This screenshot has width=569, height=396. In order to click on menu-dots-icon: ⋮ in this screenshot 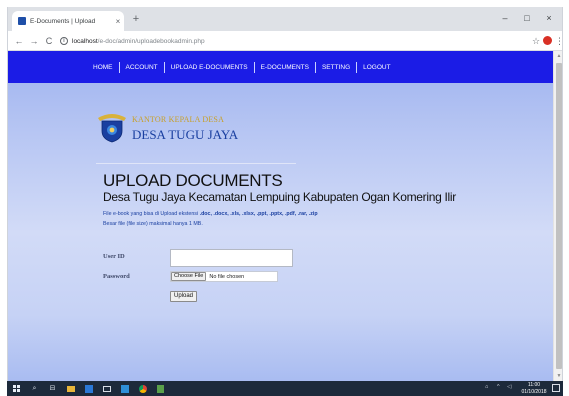, I will do `click(558, 41)`.